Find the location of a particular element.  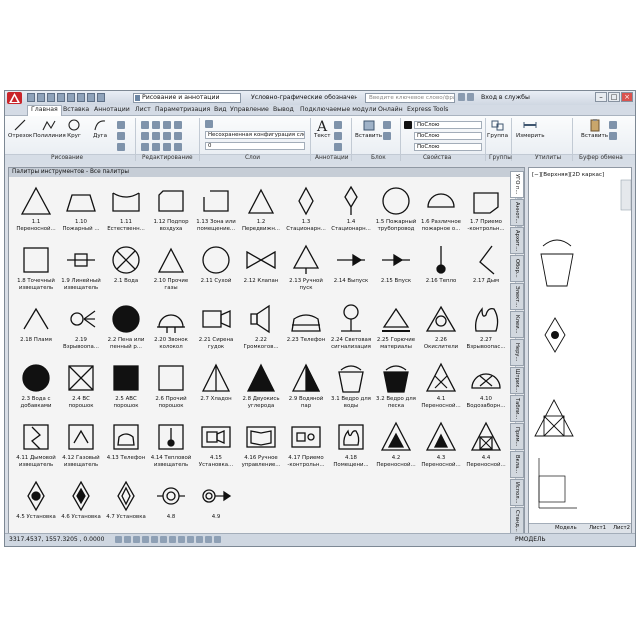

copy-clip-icon is located at coordinates (613, 125).